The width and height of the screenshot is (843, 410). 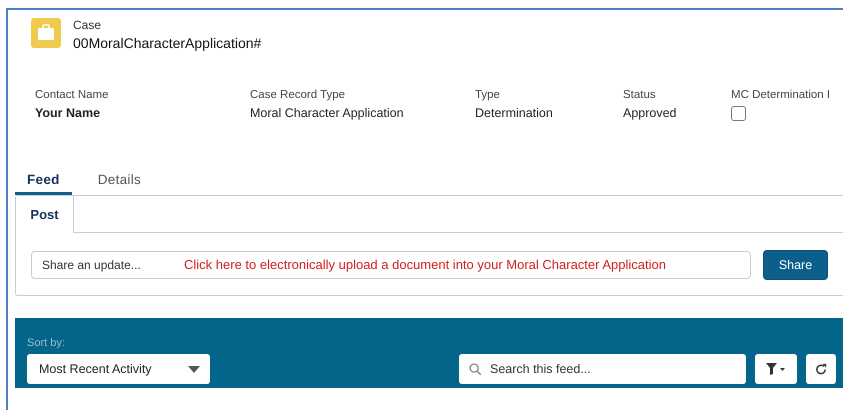 I want to click on tab: Details, so click(x=120, y=181).